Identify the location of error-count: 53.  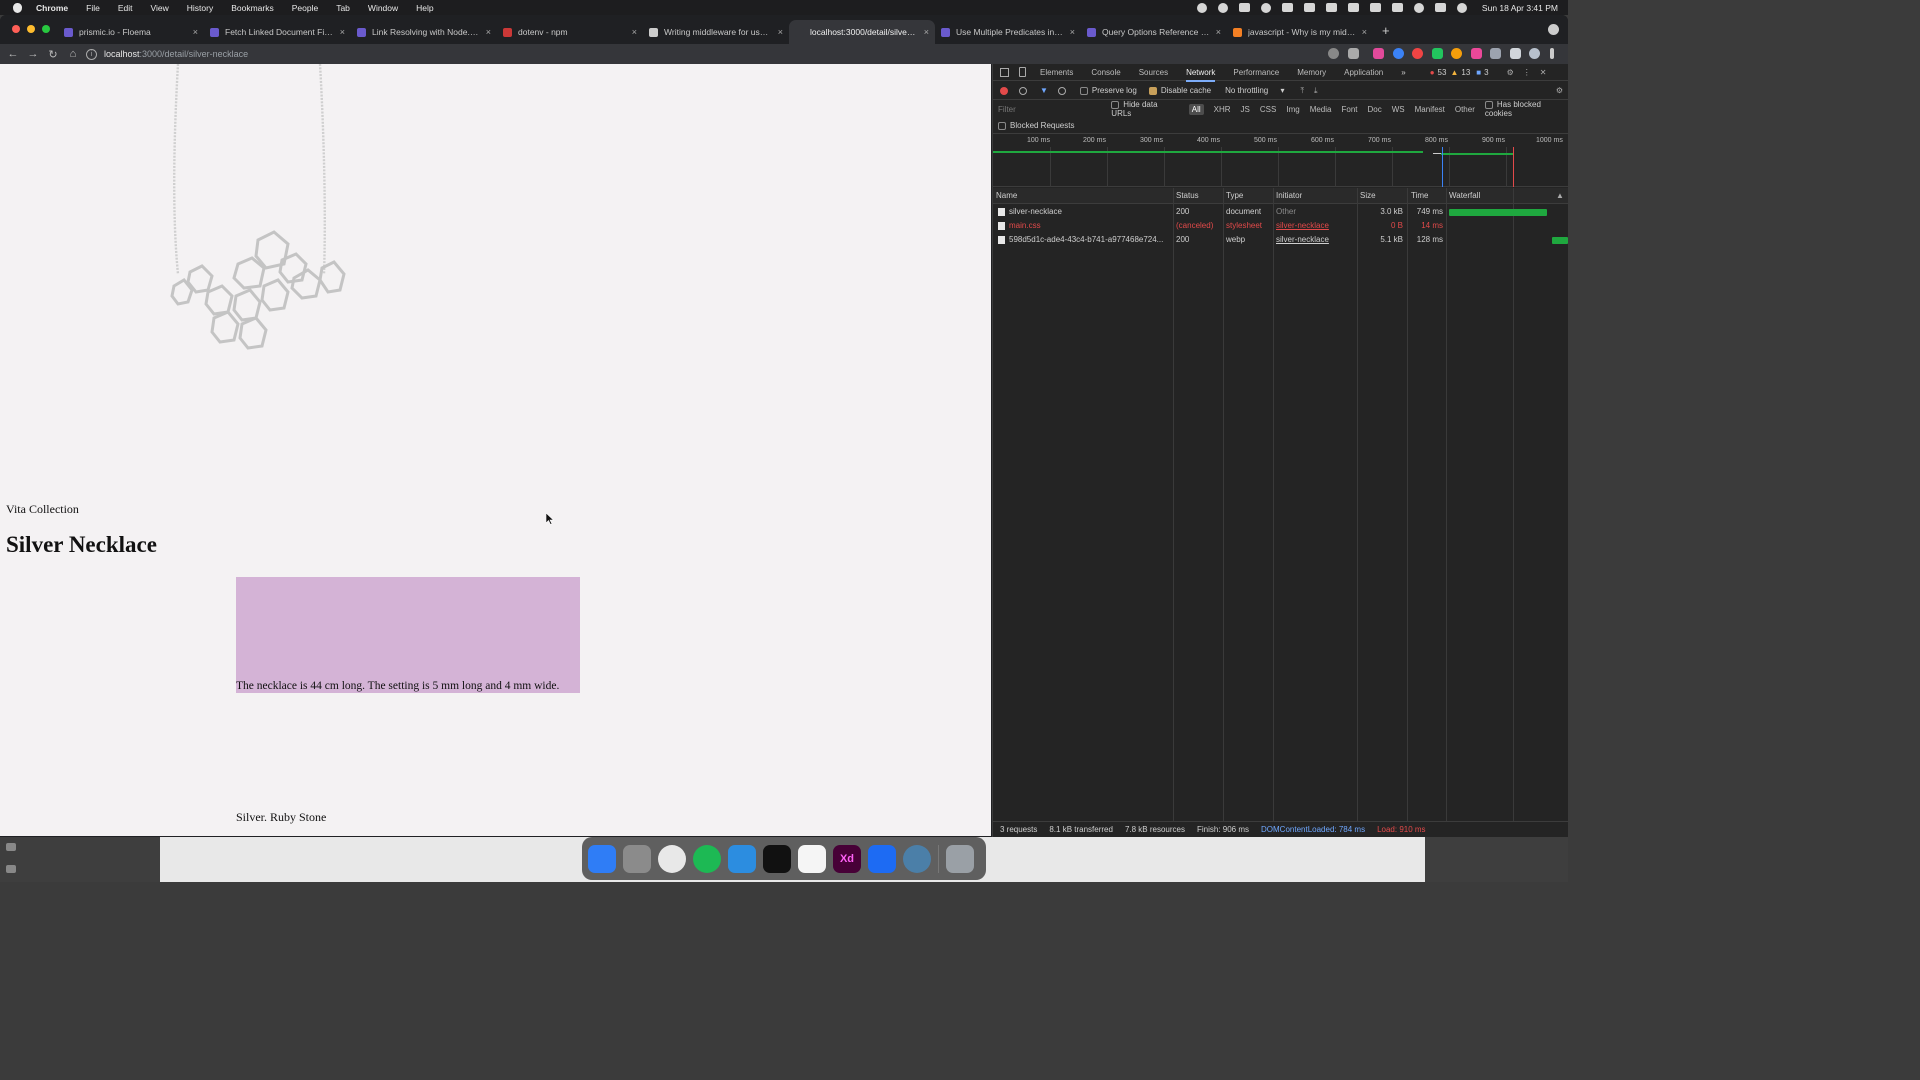
(1442, 72).